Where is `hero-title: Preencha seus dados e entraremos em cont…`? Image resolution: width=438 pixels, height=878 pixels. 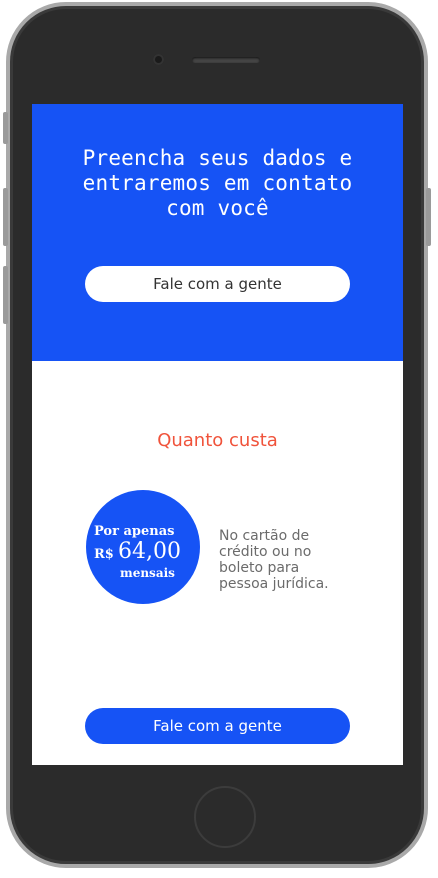
hero-title: Preencha seus dados e entraremos em cont… is located at coordinates (217, 183).